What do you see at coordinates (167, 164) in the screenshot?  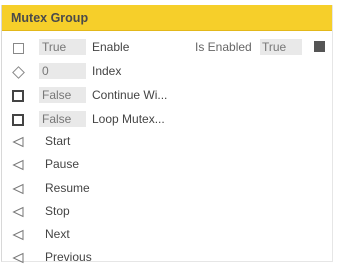 I see `exec-row-pause: Pause` at bounding box center [167, 164].